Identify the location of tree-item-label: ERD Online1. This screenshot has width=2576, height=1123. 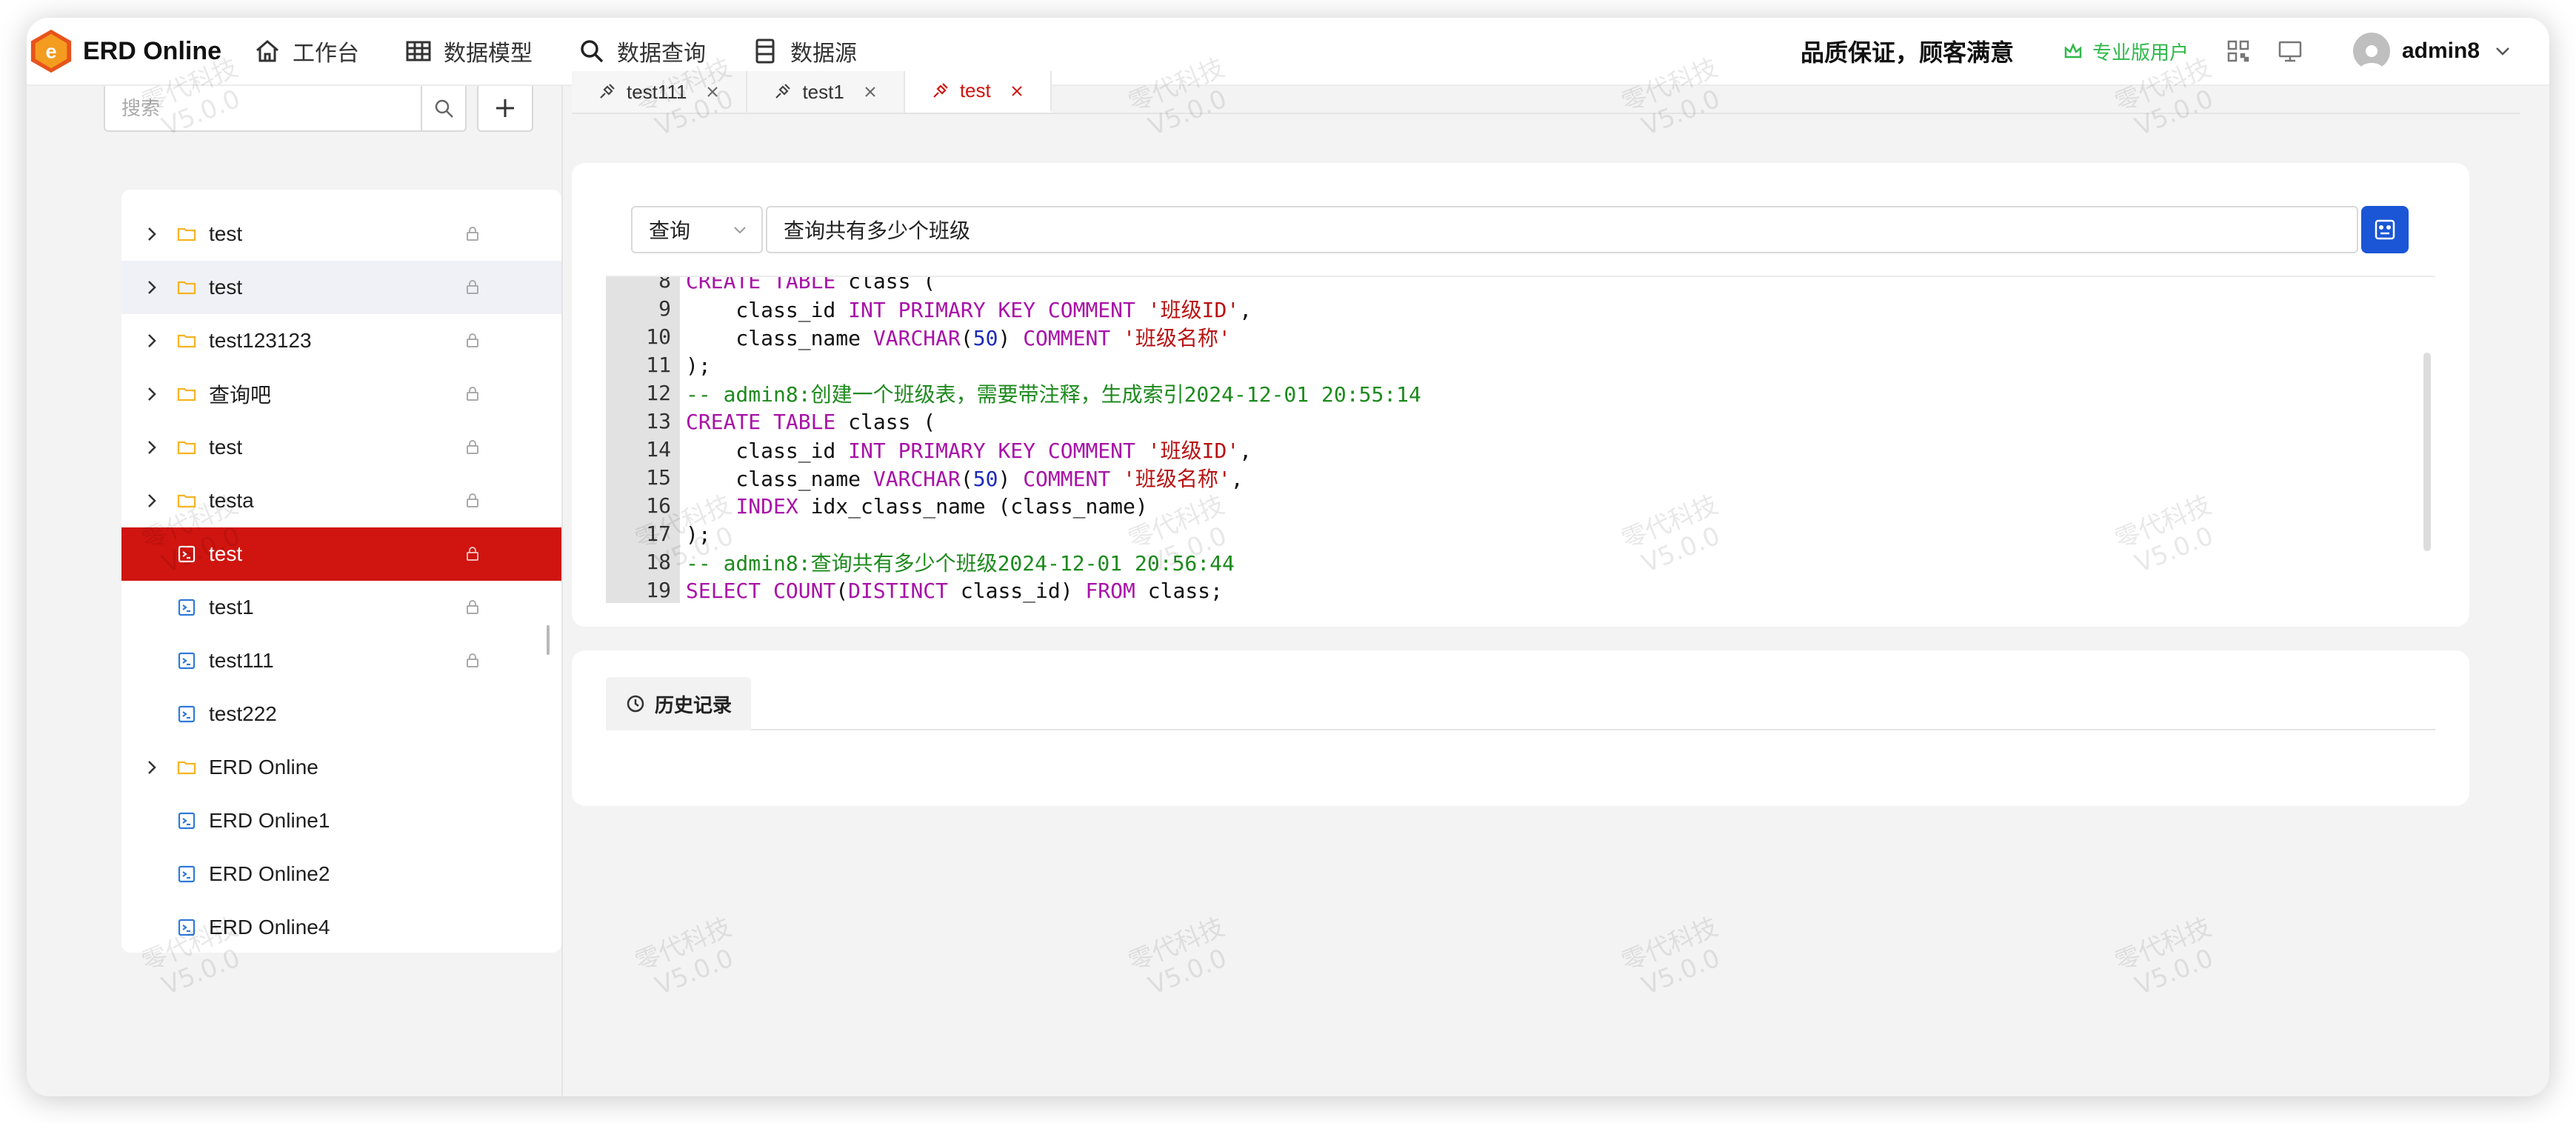
(269, 820).